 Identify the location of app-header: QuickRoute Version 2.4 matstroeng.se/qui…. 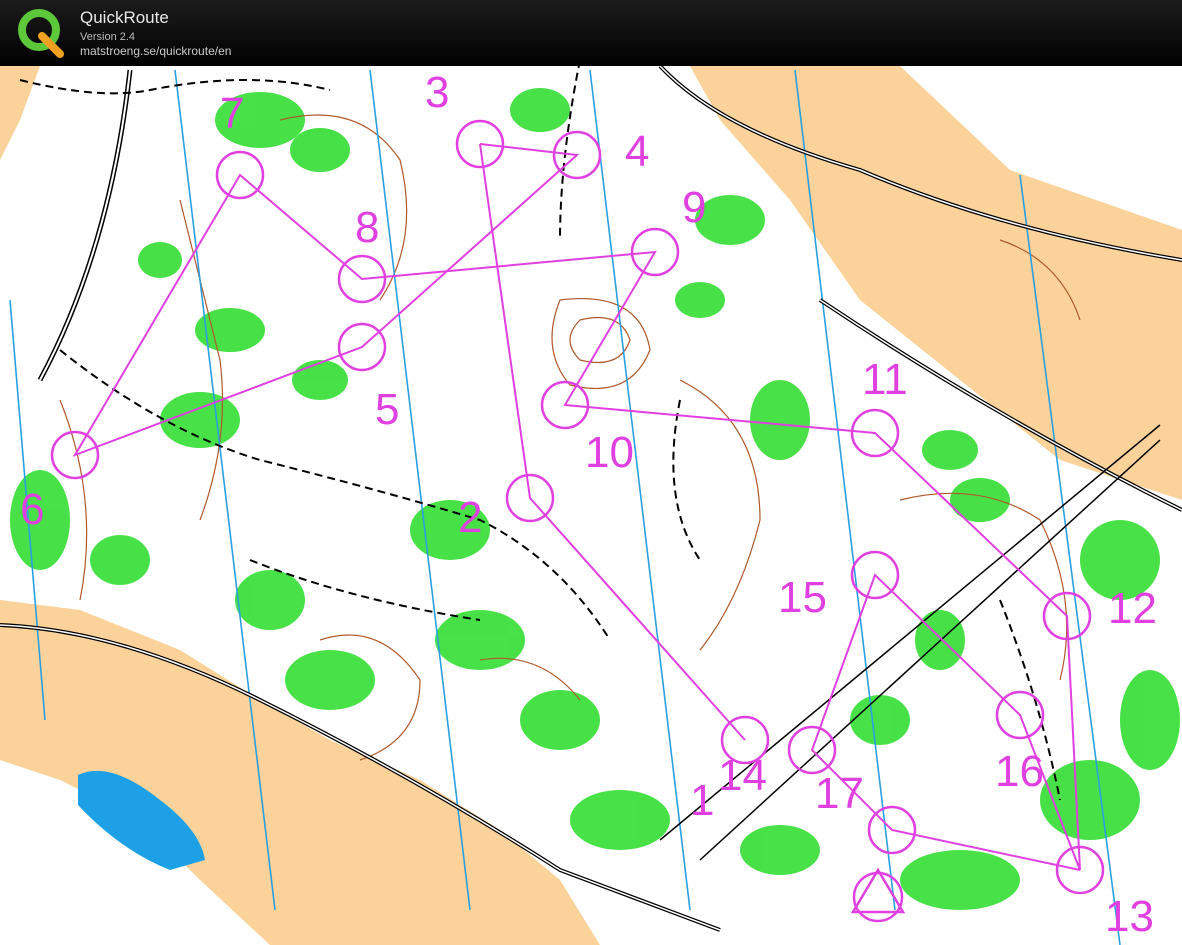
(591, 33).